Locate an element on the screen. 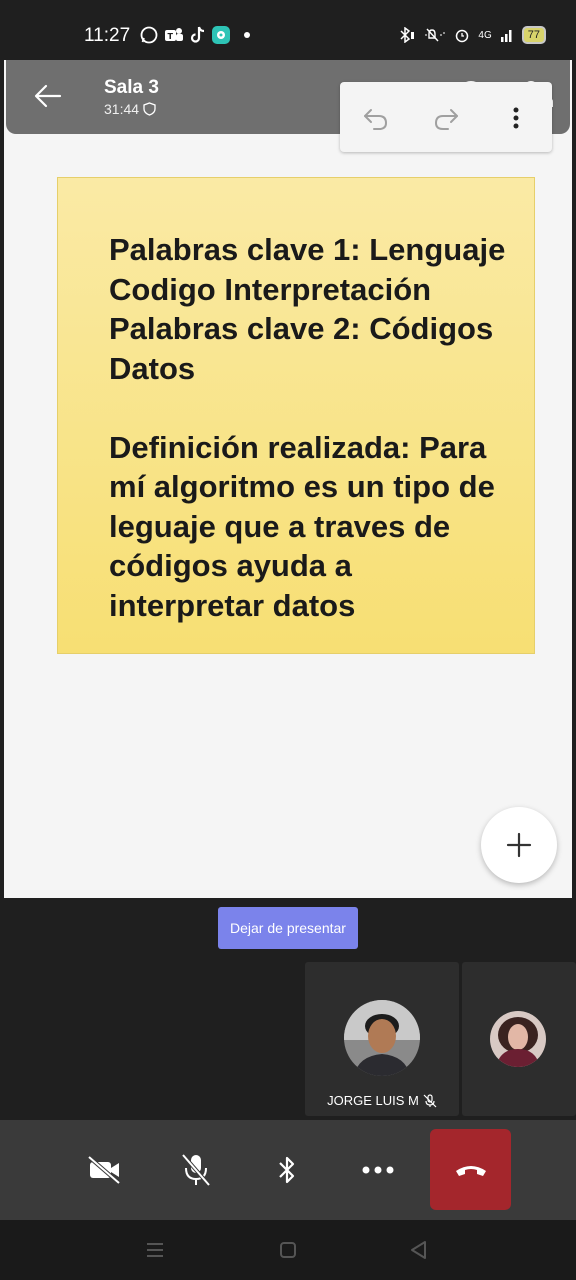 The height and width of the screenshot is (1280, 576). back-nav-button is located at coordinates (419, 1250).